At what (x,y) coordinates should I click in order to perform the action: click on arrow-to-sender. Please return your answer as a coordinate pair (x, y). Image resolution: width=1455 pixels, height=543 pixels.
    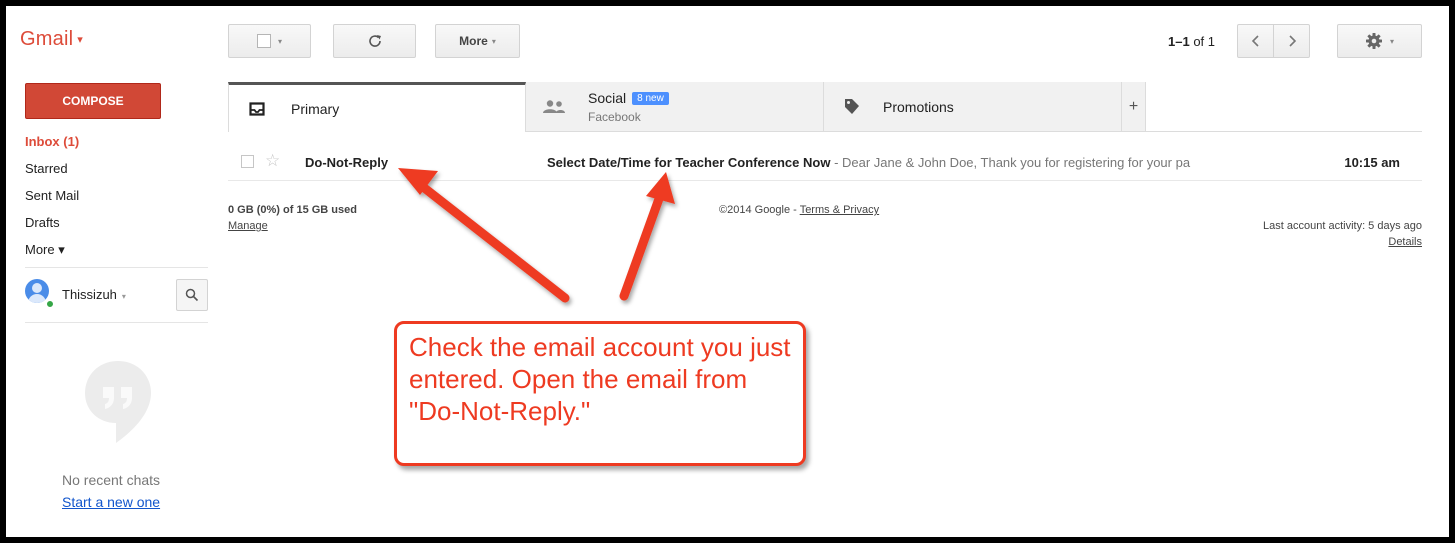
    Looking at the image, I should click on (491, 240).